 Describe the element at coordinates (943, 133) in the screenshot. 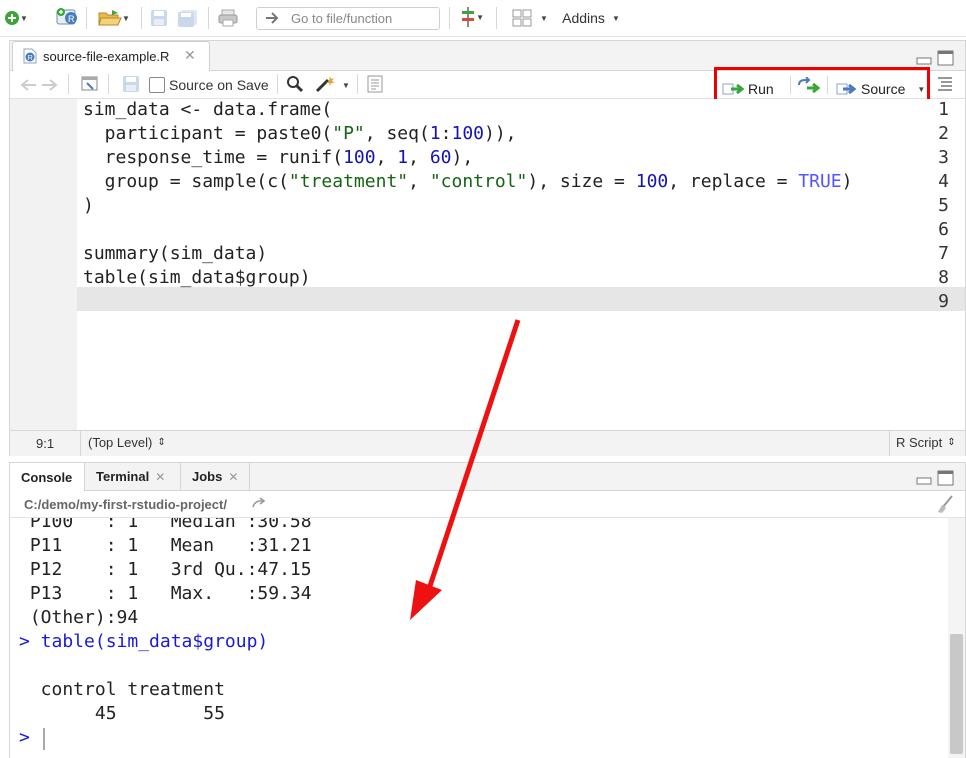

I see `line-number: 2` at that location.